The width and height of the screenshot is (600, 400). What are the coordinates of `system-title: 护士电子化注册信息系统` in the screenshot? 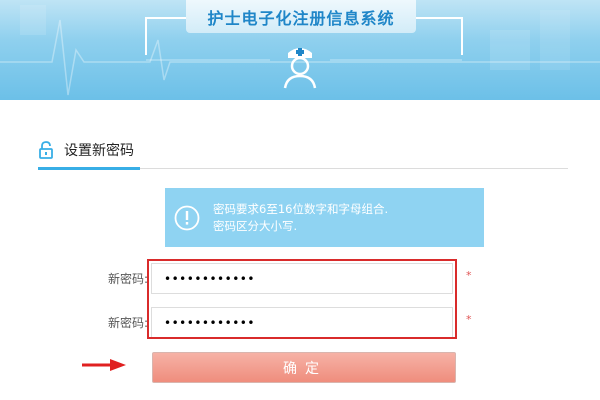 It's located at (301, 18).